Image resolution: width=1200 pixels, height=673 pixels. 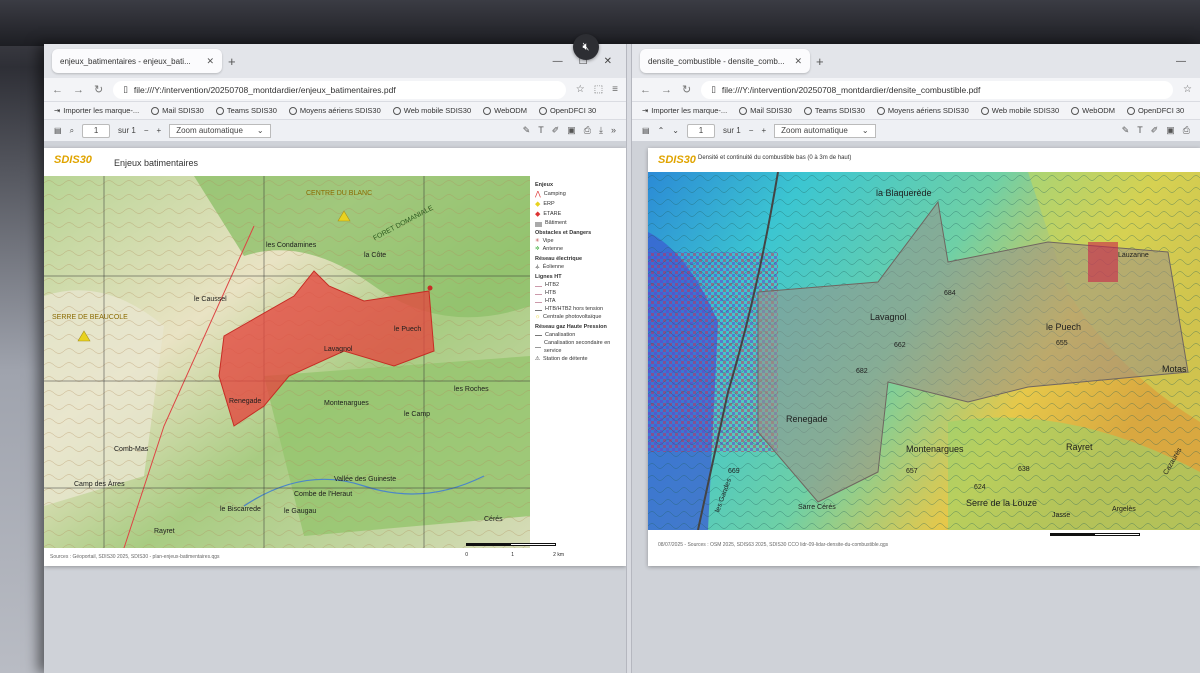 What do you see at coordinates (950, 293) in the screenshot?
I see `elevation-label: 684` at bounding box center [950, 293].